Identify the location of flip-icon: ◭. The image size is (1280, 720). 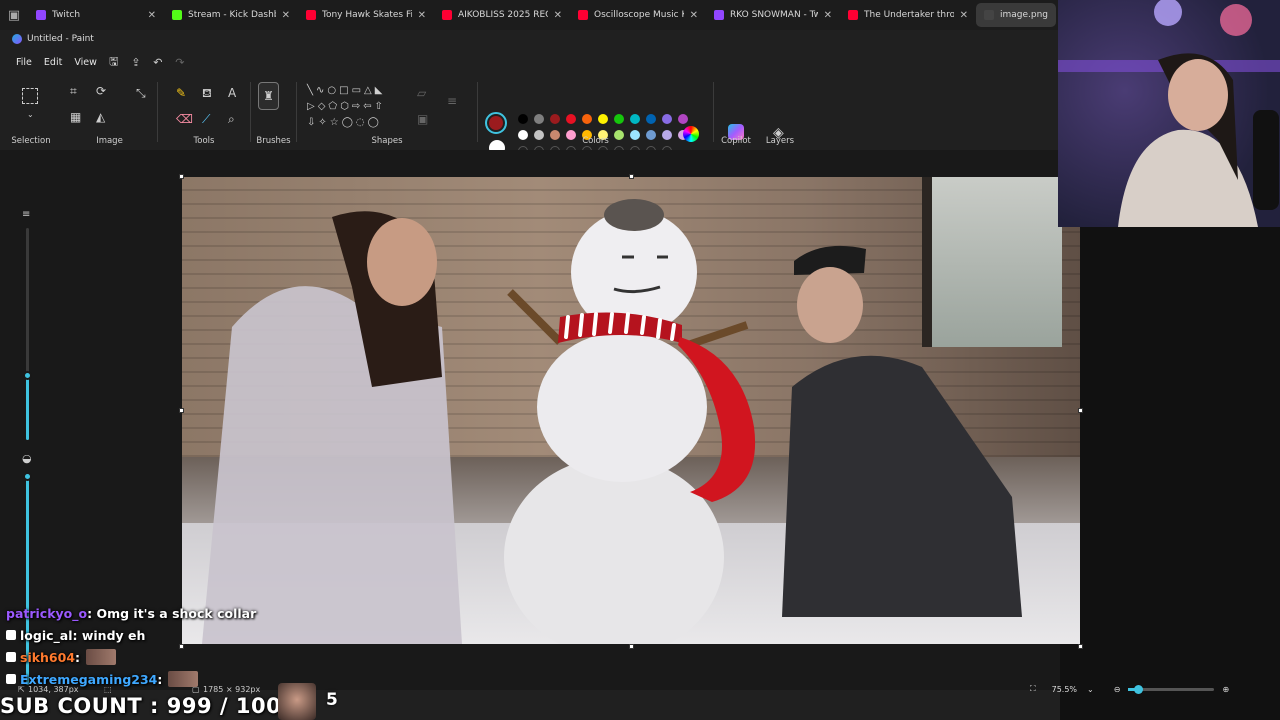
(100, 117).